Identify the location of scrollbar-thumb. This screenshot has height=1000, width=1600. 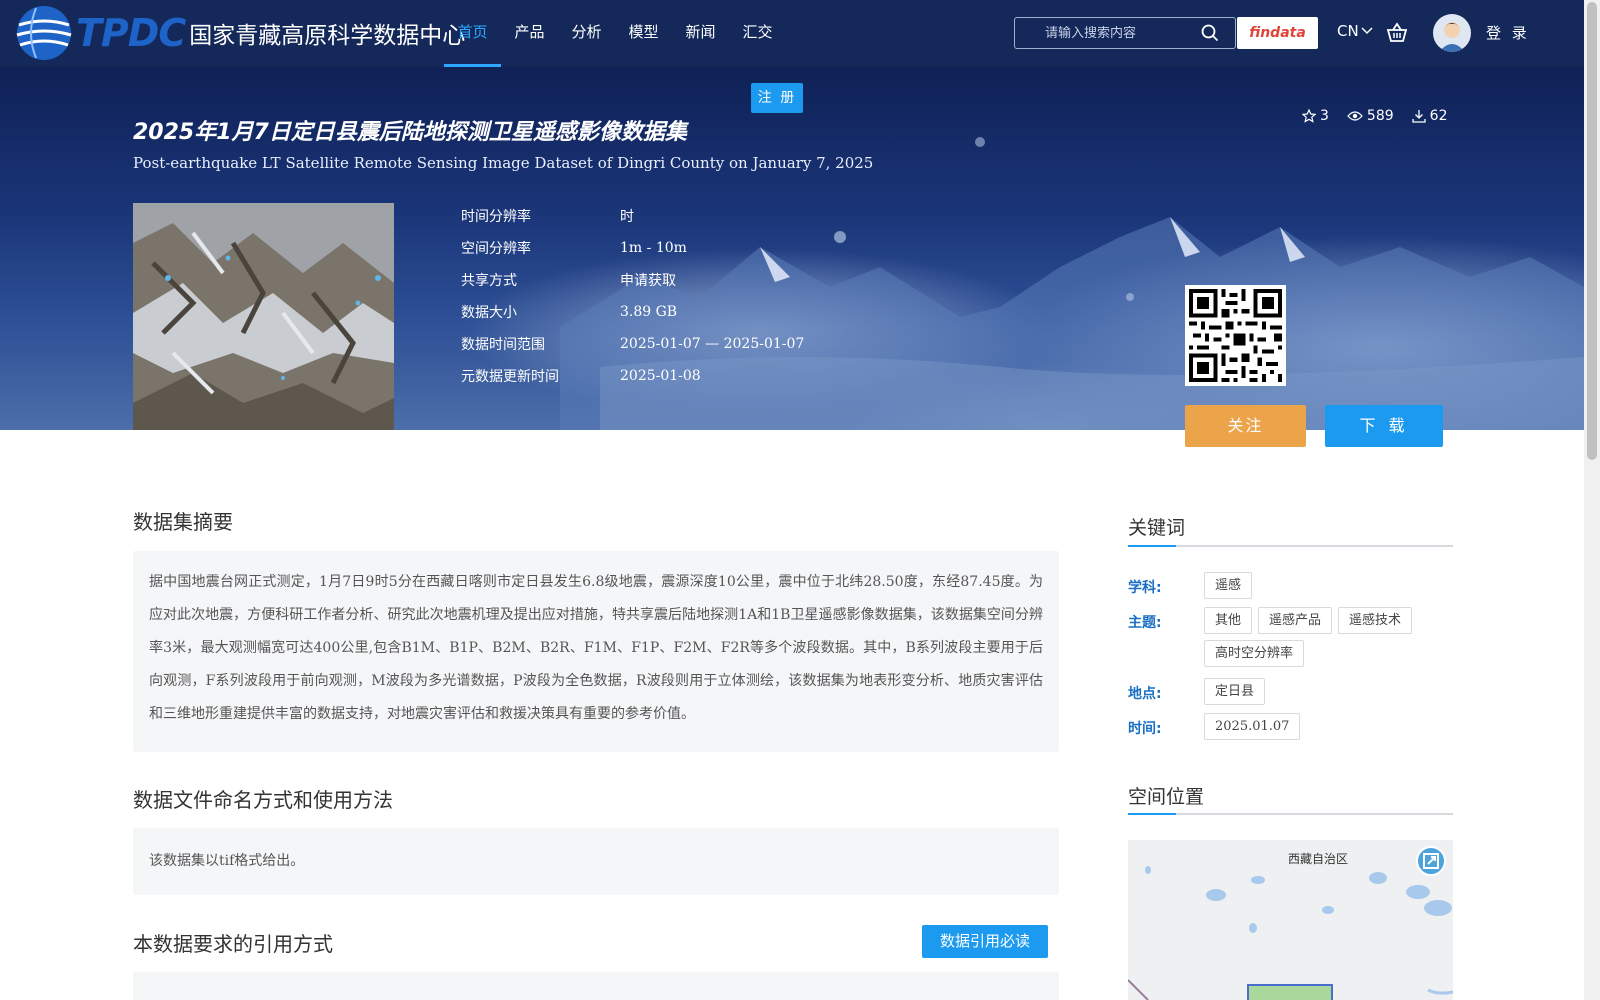
(1592, 231).